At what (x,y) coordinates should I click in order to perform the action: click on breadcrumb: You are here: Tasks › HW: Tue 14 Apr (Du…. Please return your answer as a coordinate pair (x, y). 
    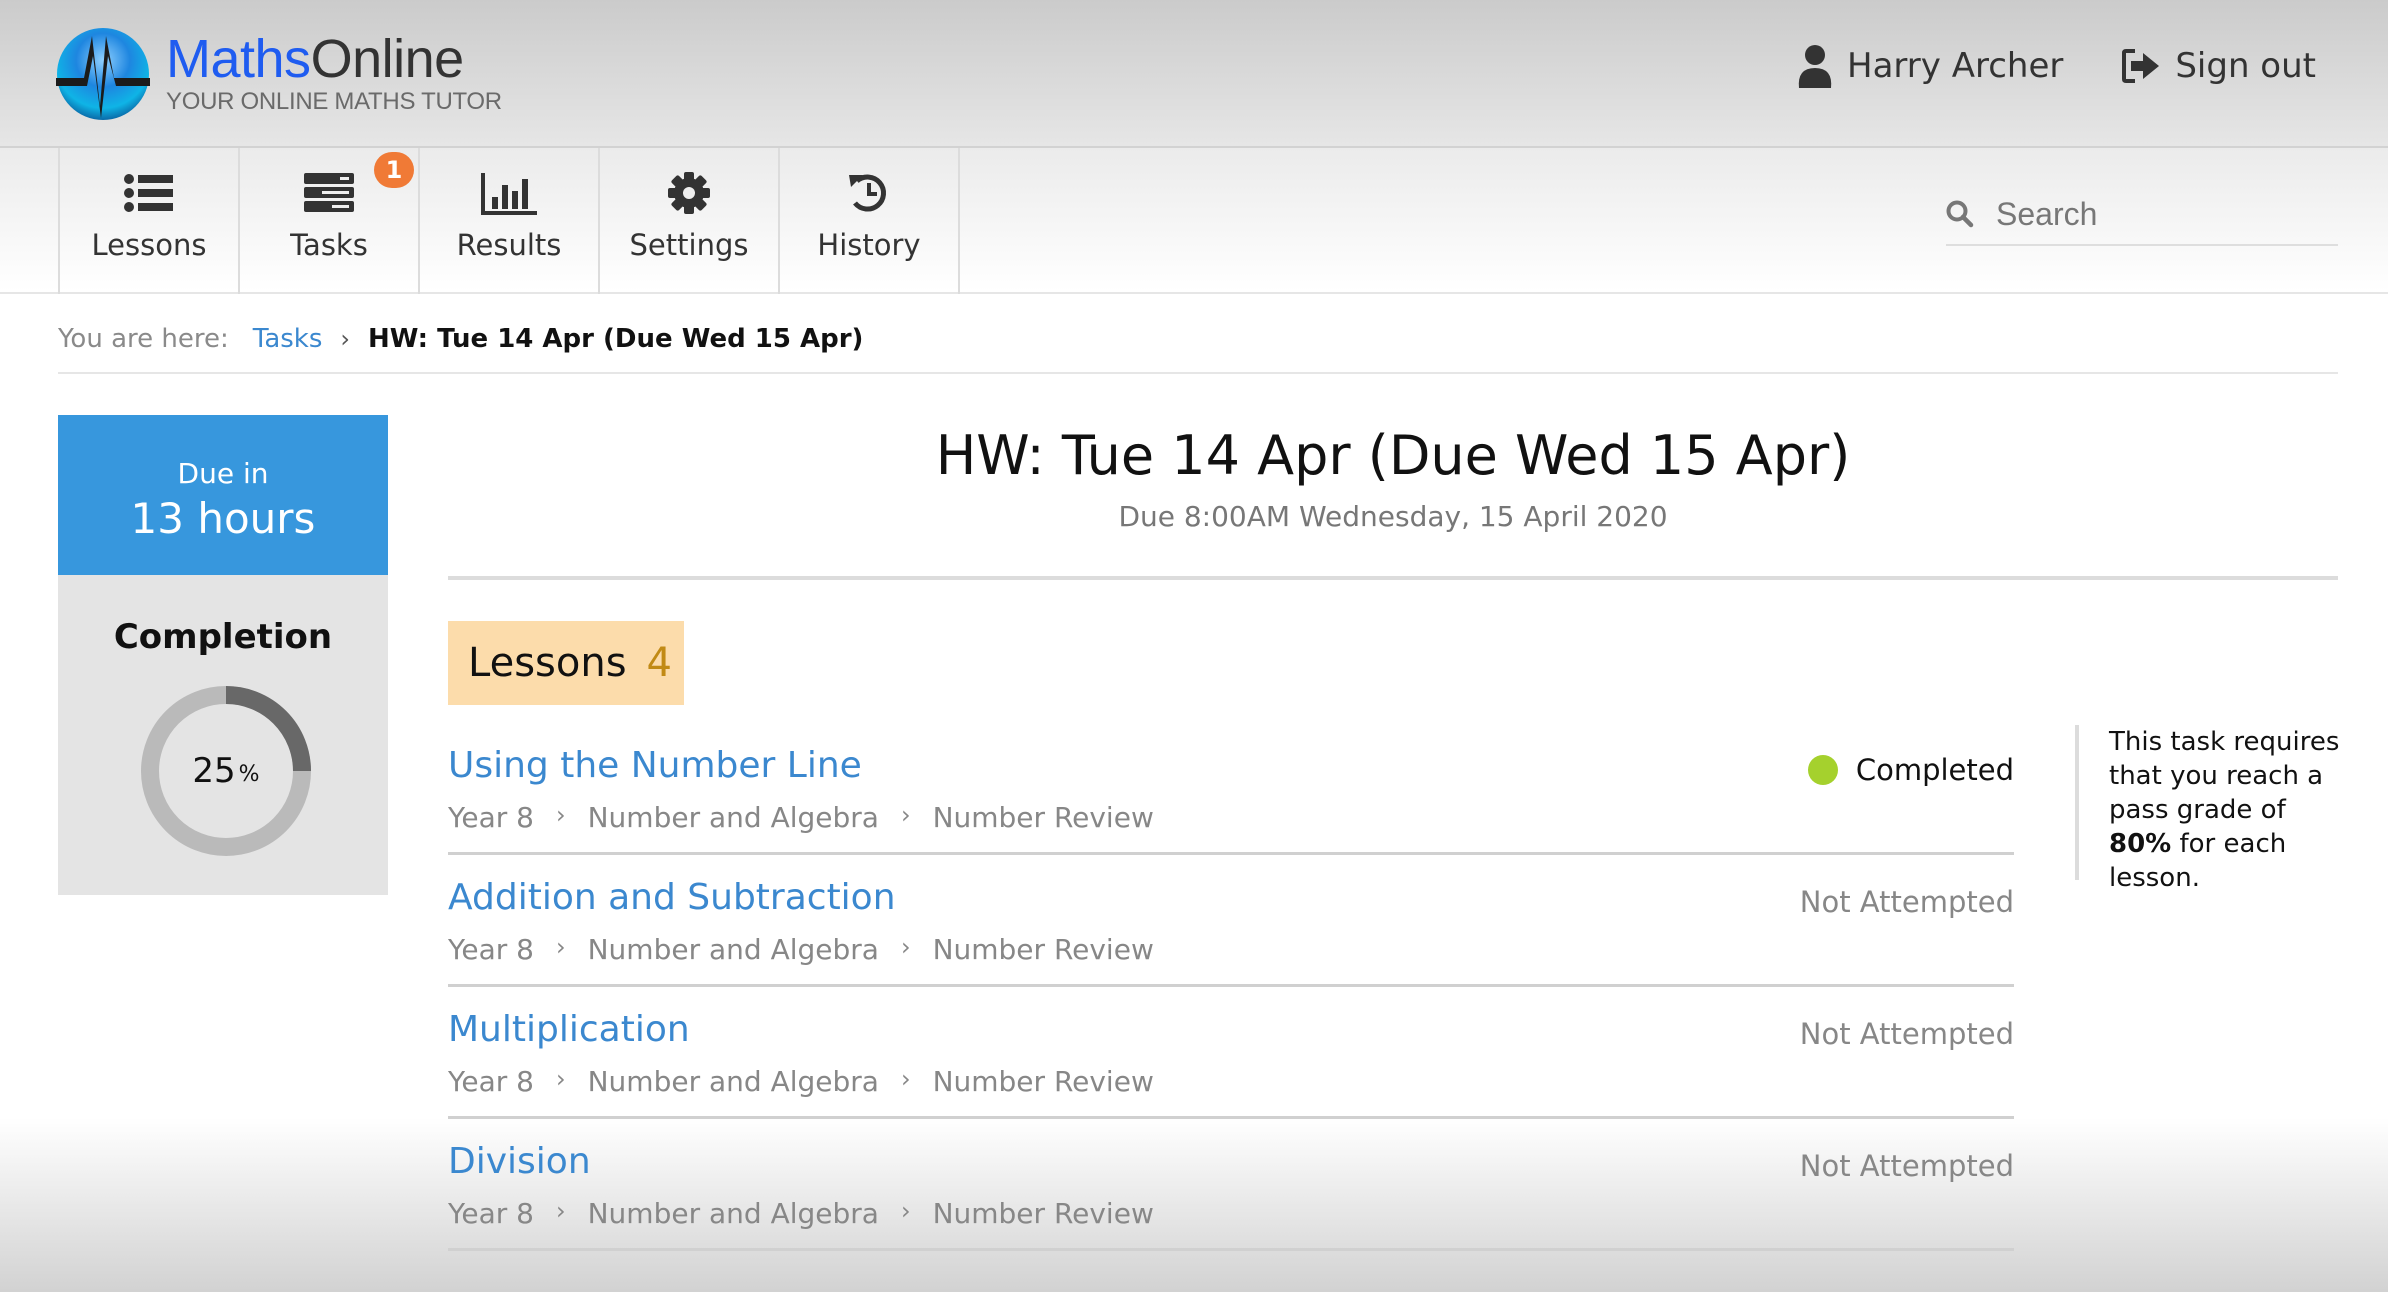
    Looking at the image, I should click on (1198, 340).